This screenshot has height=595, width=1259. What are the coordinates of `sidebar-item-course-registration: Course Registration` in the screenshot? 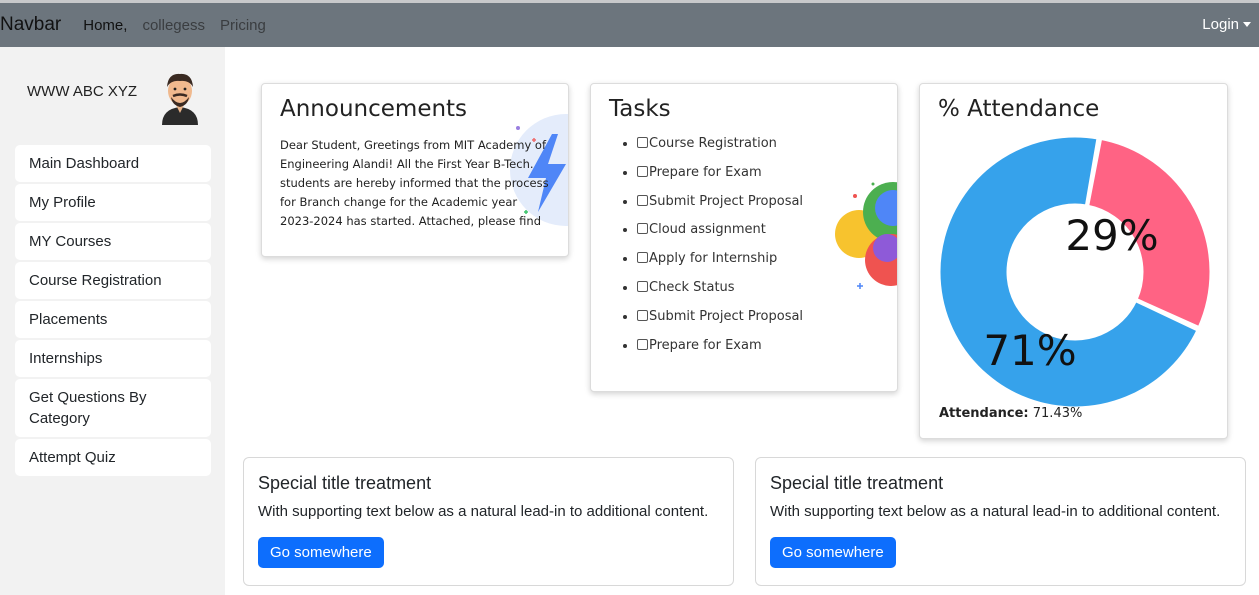 It's located at (113, 280).